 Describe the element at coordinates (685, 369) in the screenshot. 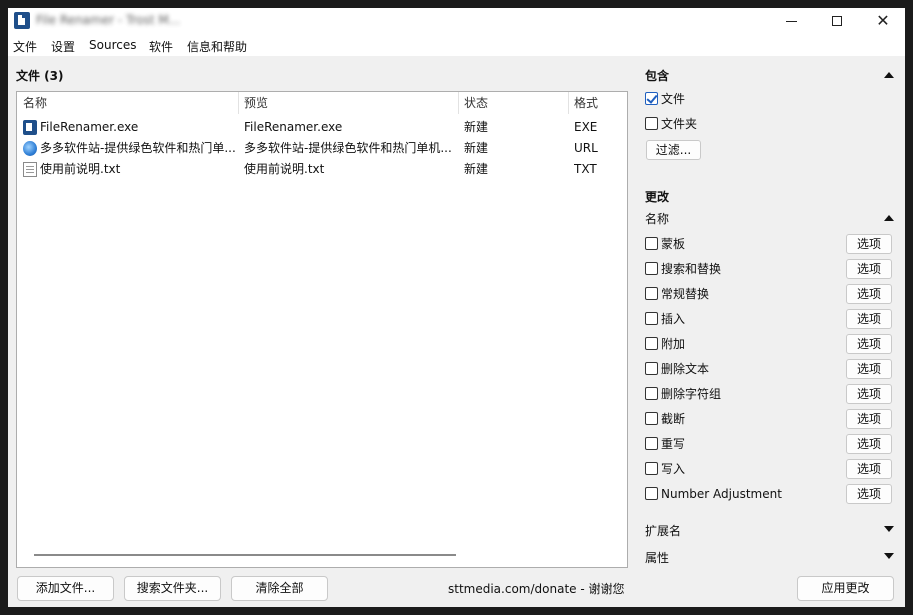

I see `change-option-label: 删除文本` at that location.